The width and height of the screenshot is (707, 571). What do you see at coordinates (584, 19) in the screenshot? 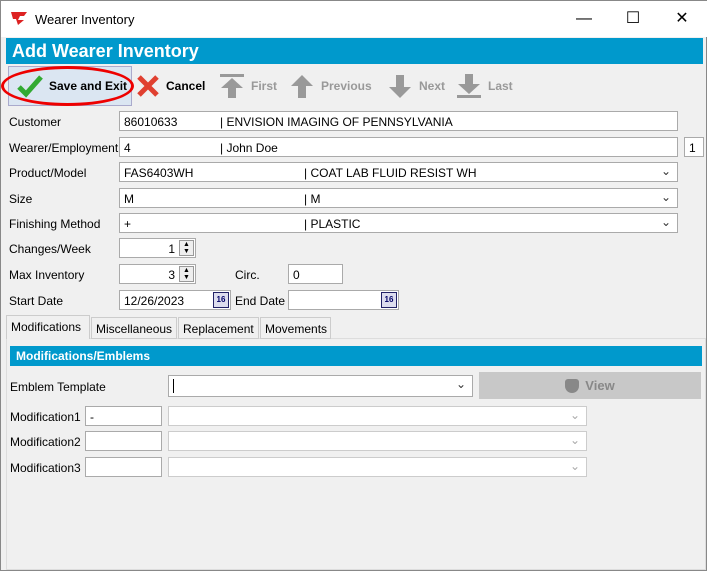
I see `minimize-button: —` at bounding box center [584, 19].